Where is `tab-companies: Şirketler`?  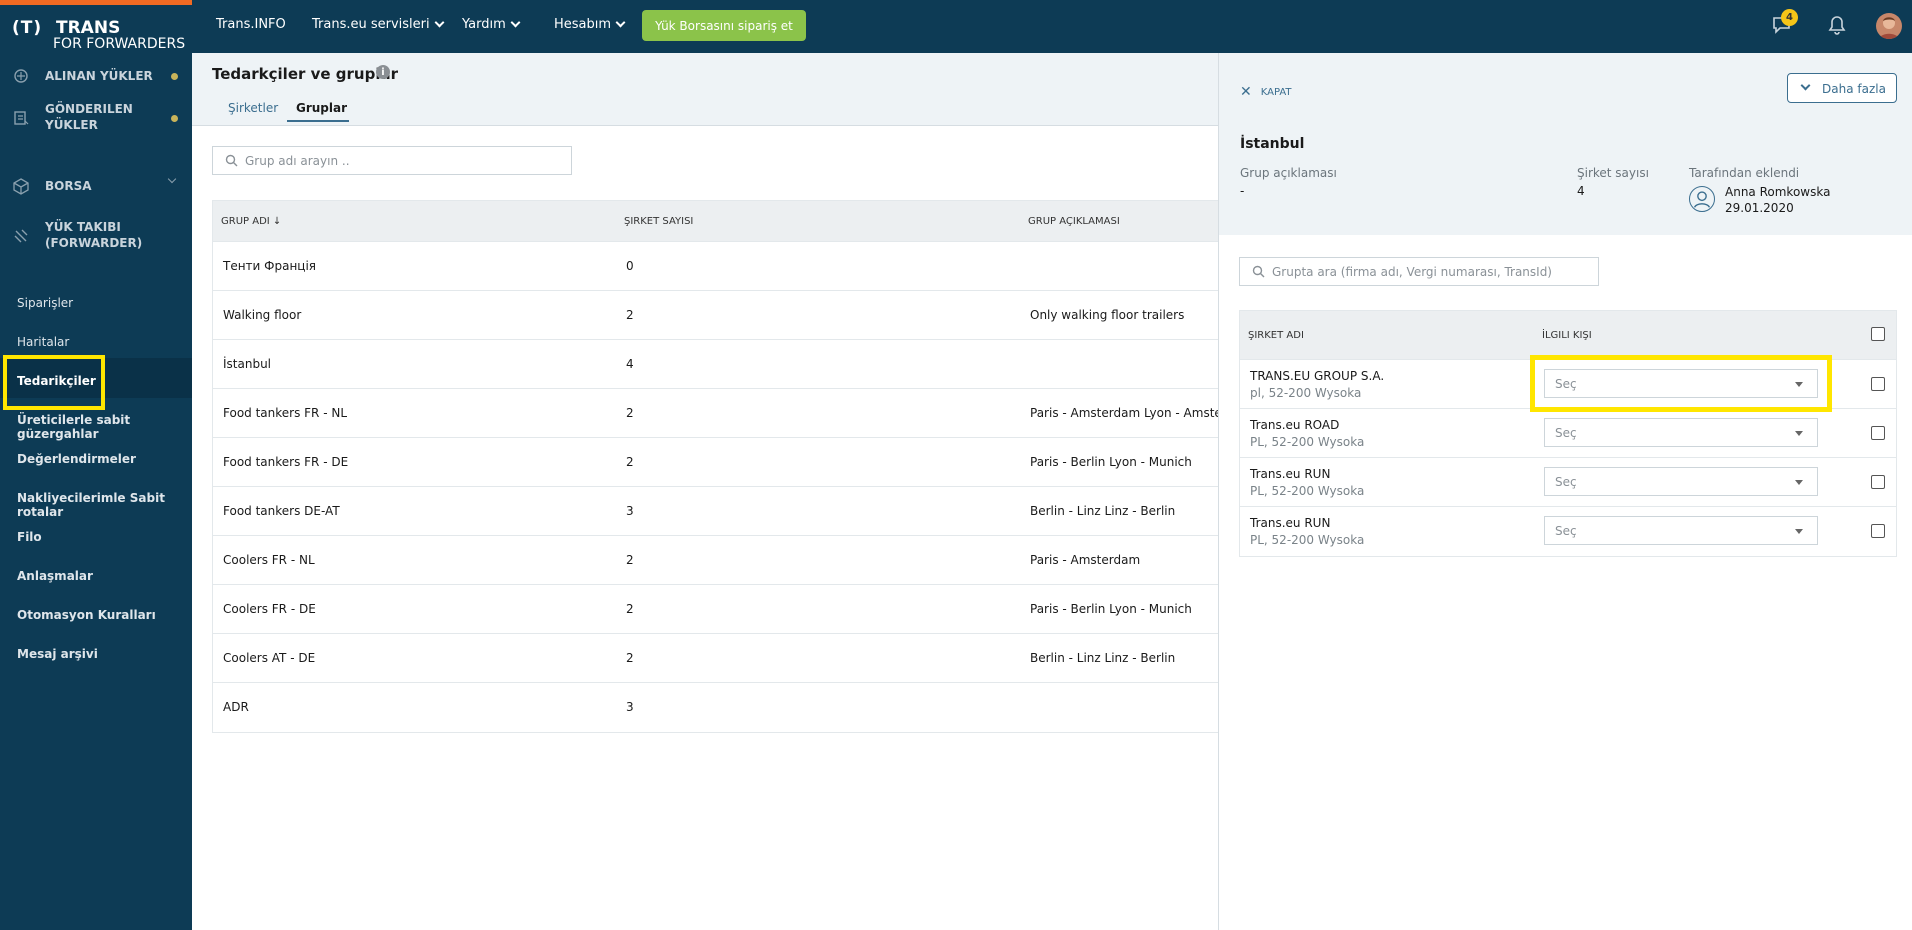
tab-companies: Şirketler is located at coordinates (253, 110).